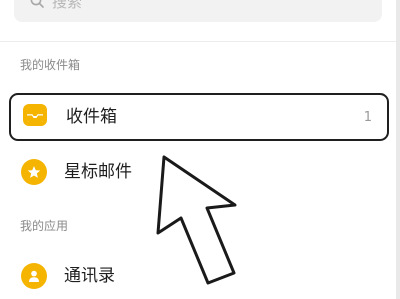 This screenshot has width=400, height=299. I want to click on app-item-label: 通讯录, so click(89, 276).